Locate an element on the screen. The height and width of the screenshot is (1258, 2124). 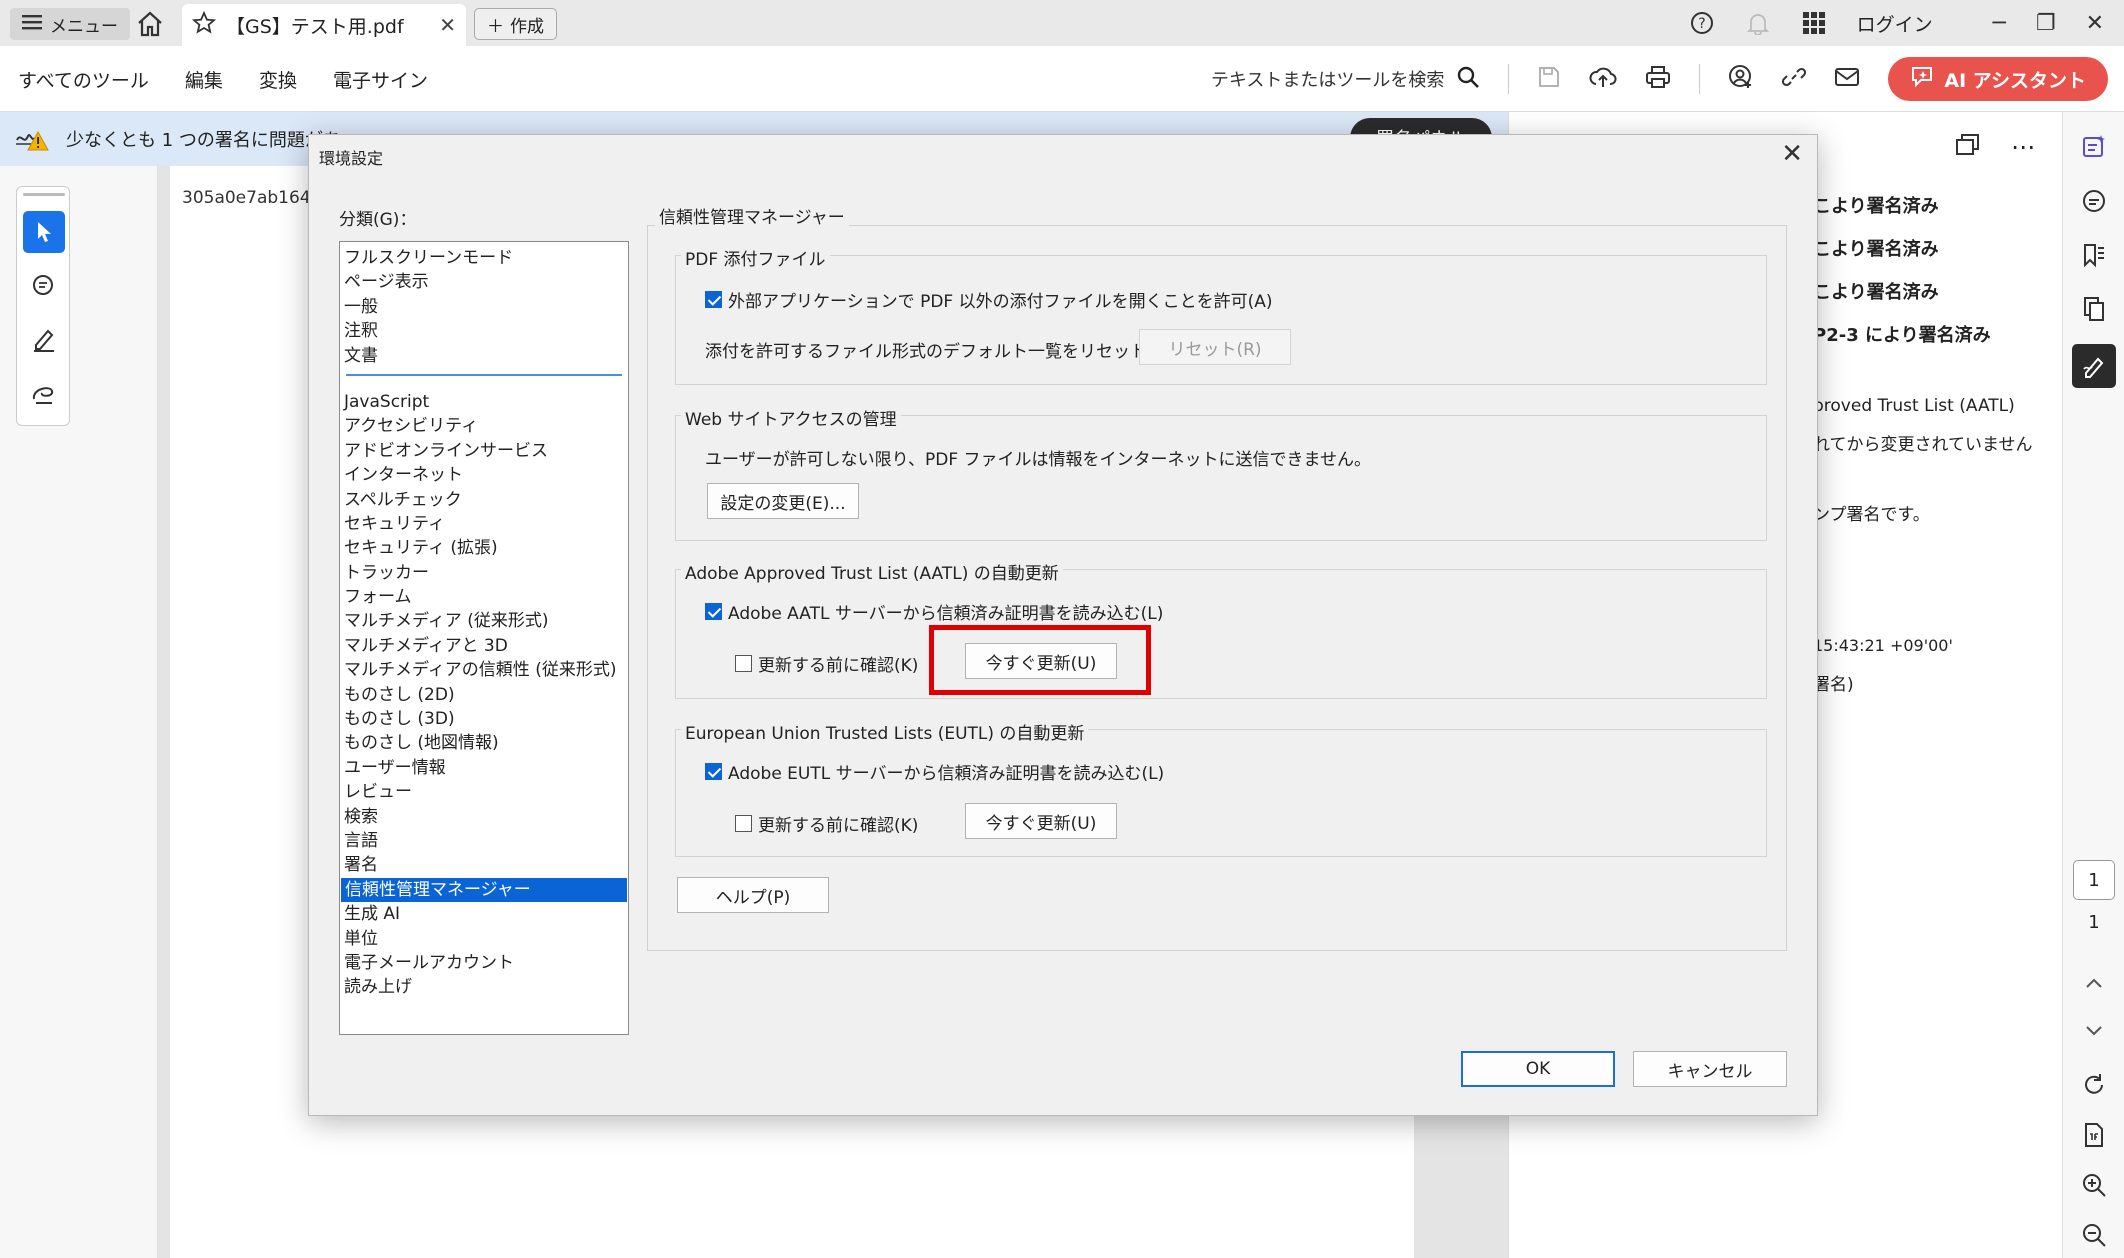
category-item: ものさし (地図情報) is located at coordinates (484, 743).